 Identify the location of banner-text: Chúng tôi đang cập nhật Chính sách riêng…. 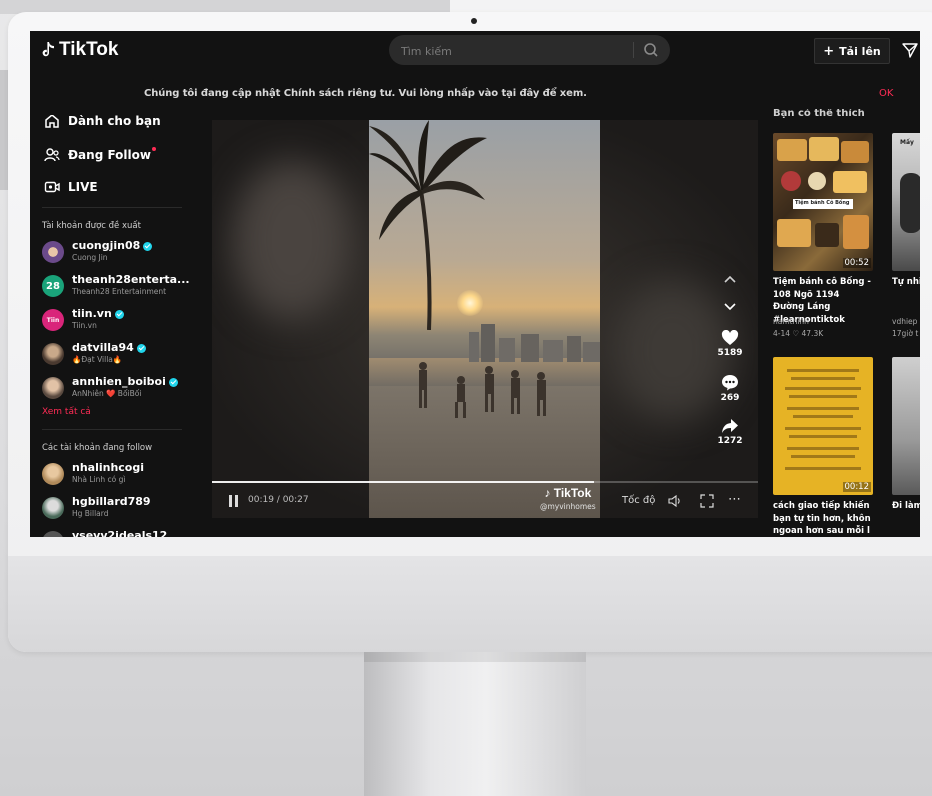
(365, 93).